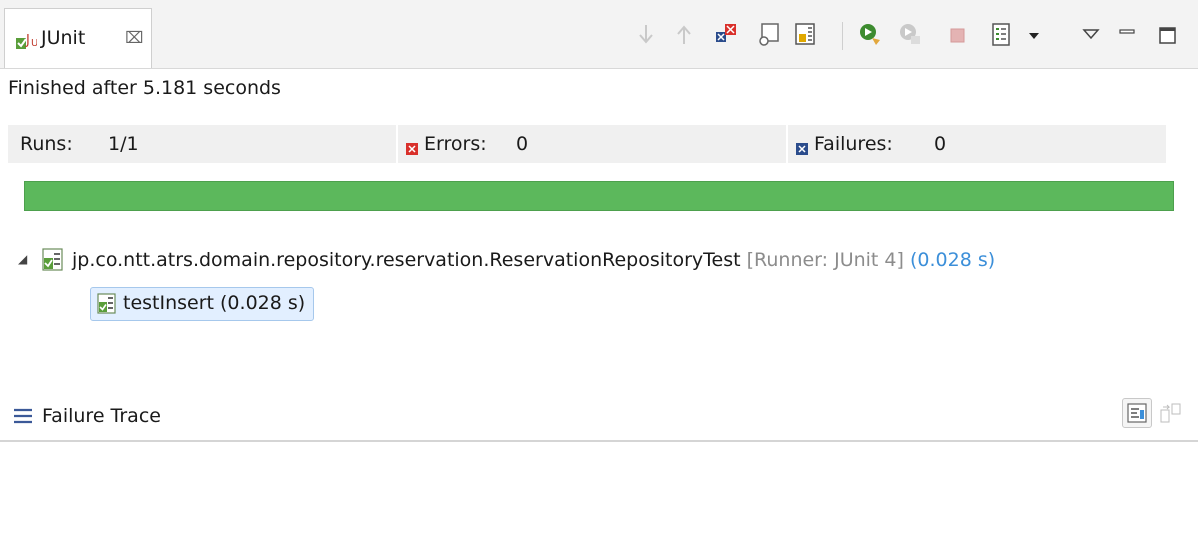 This screenshot has height=559, width=1198. What do you see at coordinates (870, 35) in the screenshot?
I see `rerun-test-icon` at bounding box center [870, 35].